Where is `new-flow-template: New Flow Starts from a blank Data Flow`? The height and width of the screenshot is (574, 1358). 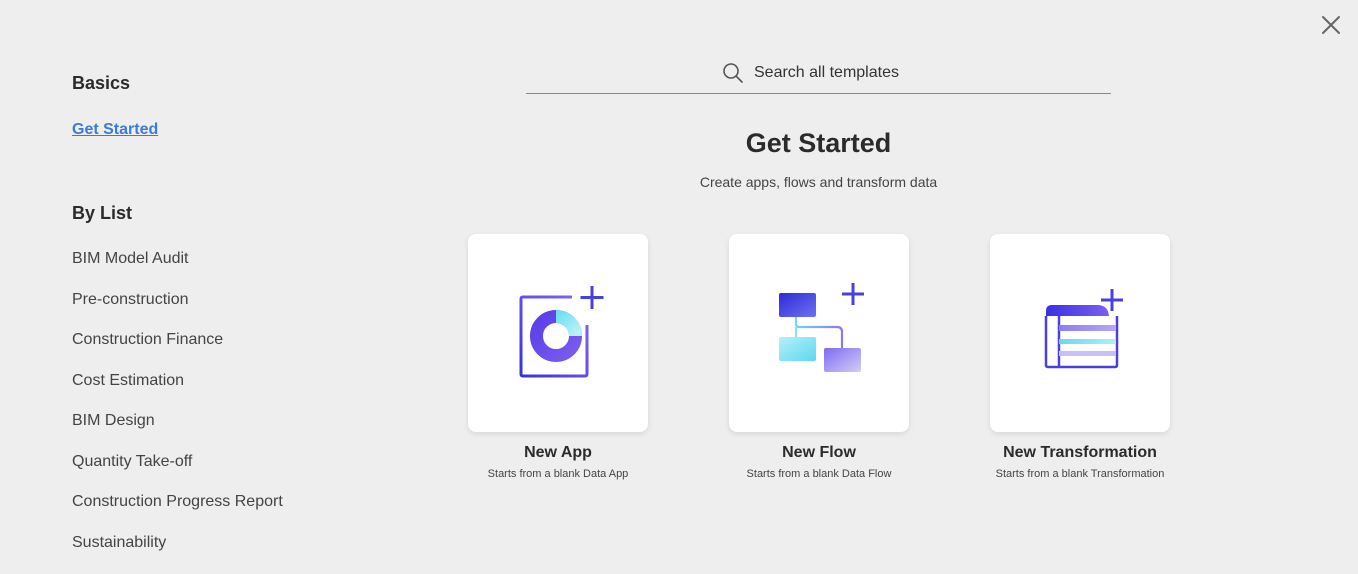 new-flow-template: New Flow Starts from a blank Data Flow is located at coordinates (819, 357).